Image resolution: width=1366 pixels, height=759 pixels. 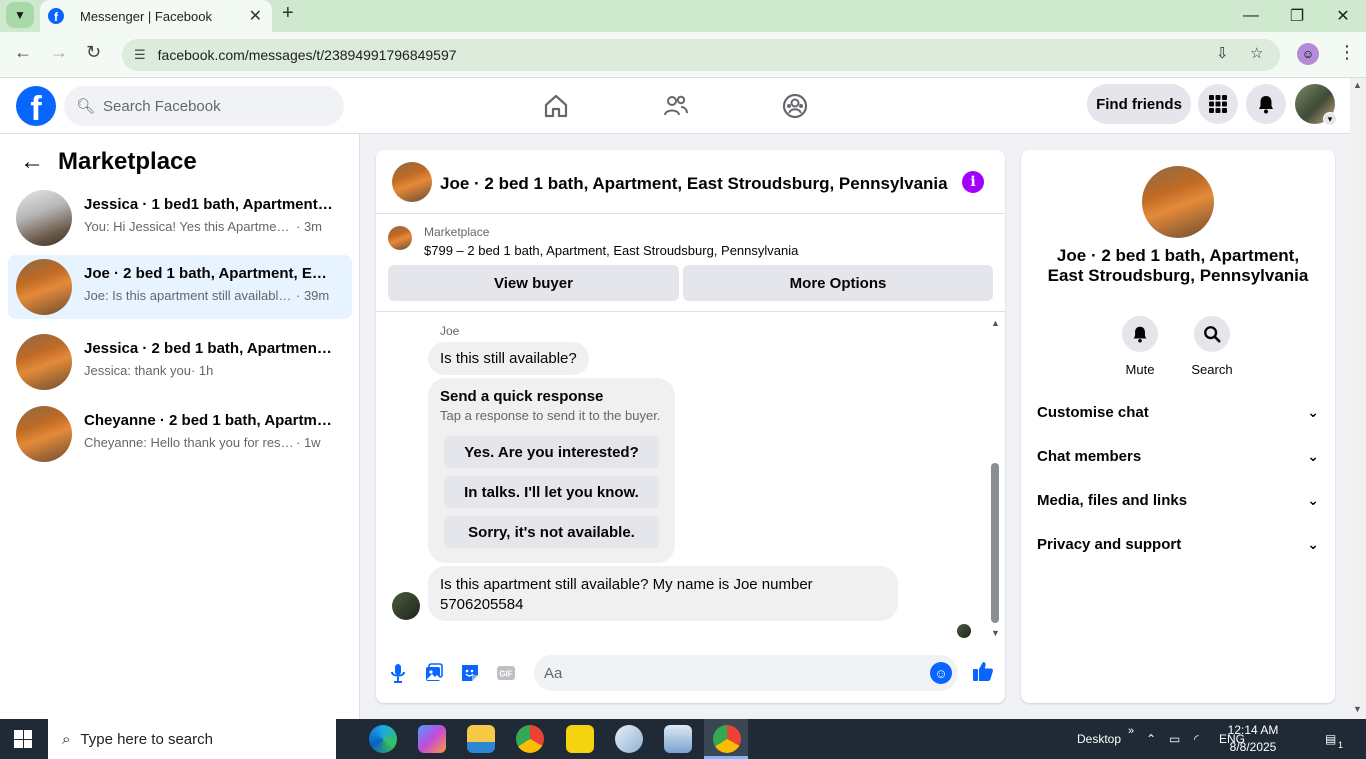 What do you see at coordinates (1140, 334) in the screenshot?
I see `bell-icon` at bounding box center [1140, 334].